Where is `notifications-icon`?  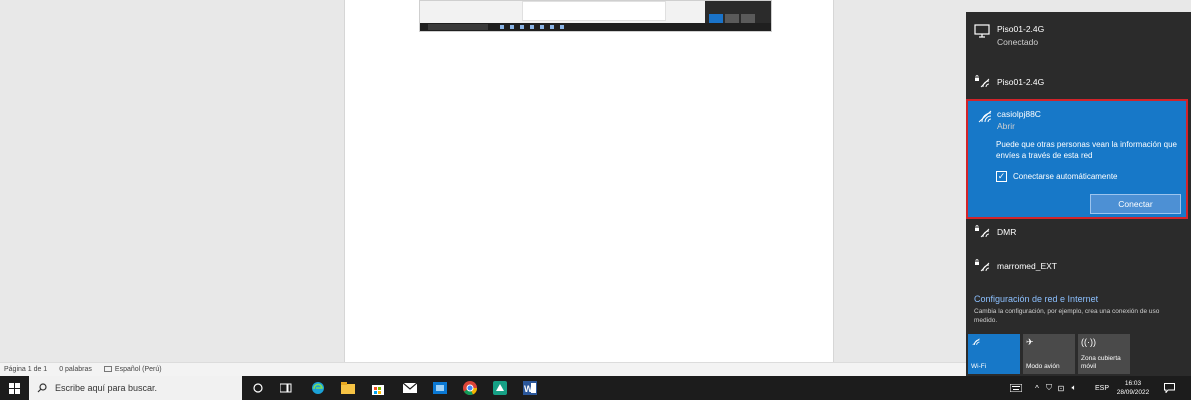 notifications-icon is located at coordinates (1169, 388).